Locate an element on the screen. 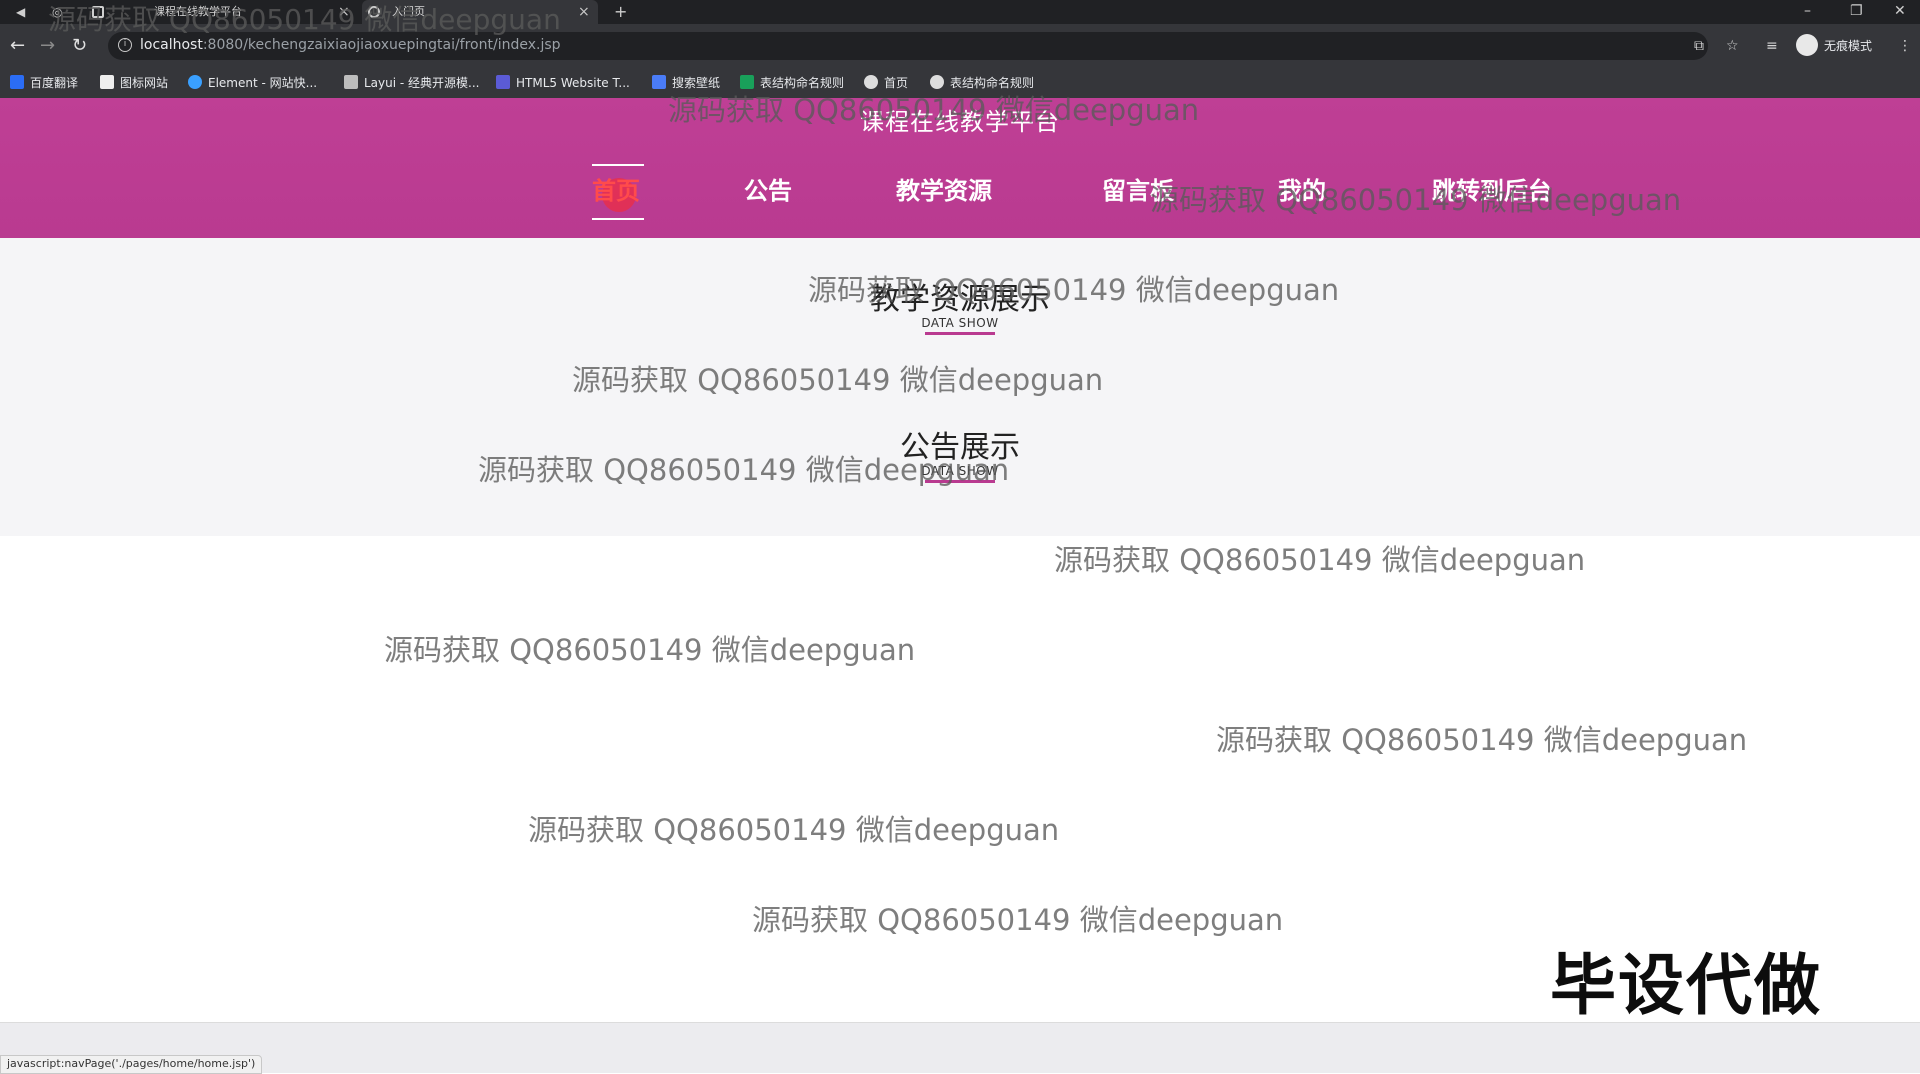  close-icon: × is located at coordinates (584, 12).